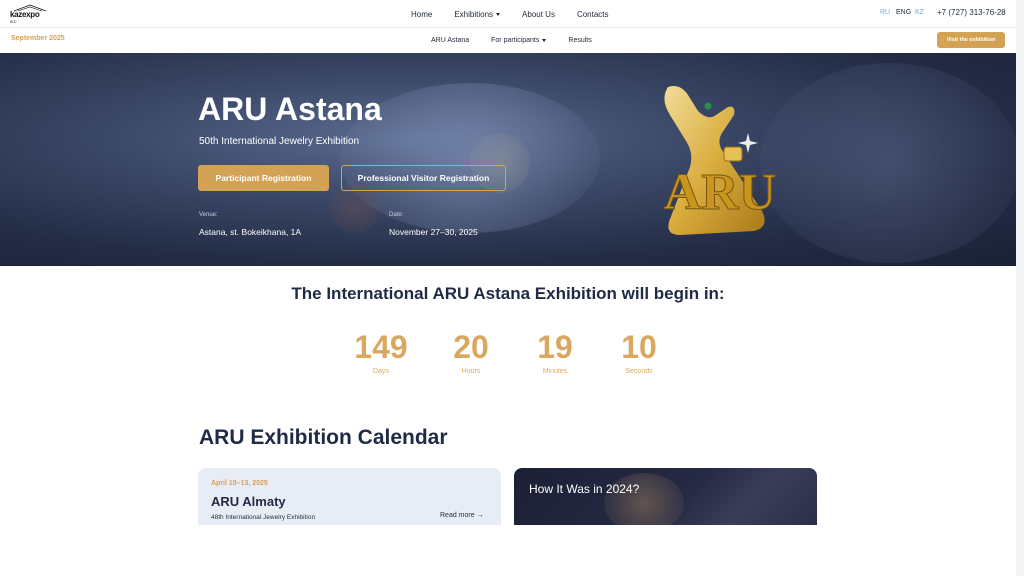  I want to click on page-scrollbar, so click(1020, 288).